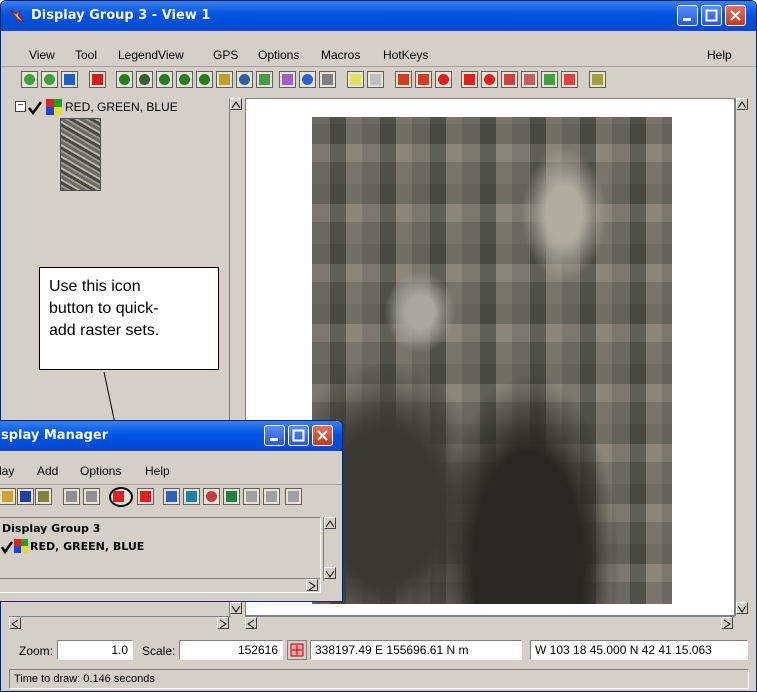 This screenshot has height=692, width=757. Describe the element at coordinates (271, 496) in the screenshot. I see `dm-add-text-button` at that location.